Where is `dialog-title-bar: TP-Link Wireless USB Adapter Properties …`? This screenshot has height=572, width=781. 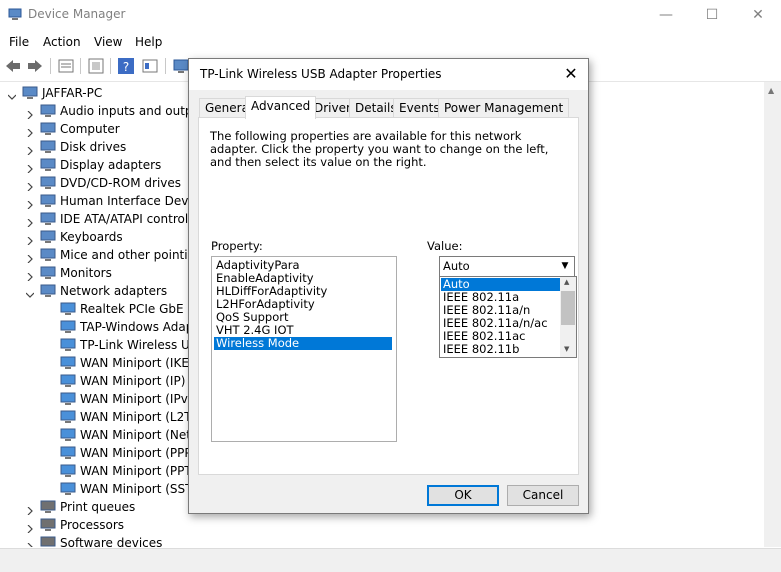
dialog-title-bar: TP-Link Wireless USB Adapter Properties … is located at coordinates (388, 74).